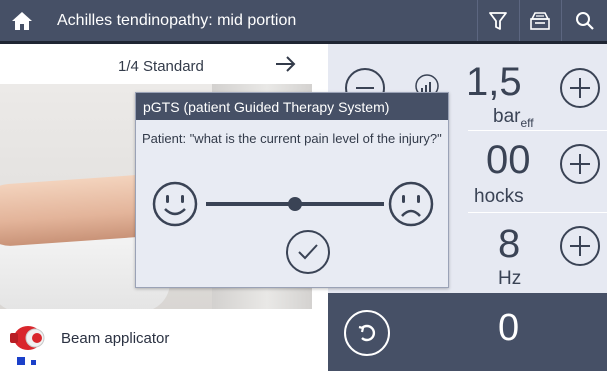 This screenshot has width=607, height=371. I want to click on protocol-navigation: 1/4 Standard, so click(164, 64).